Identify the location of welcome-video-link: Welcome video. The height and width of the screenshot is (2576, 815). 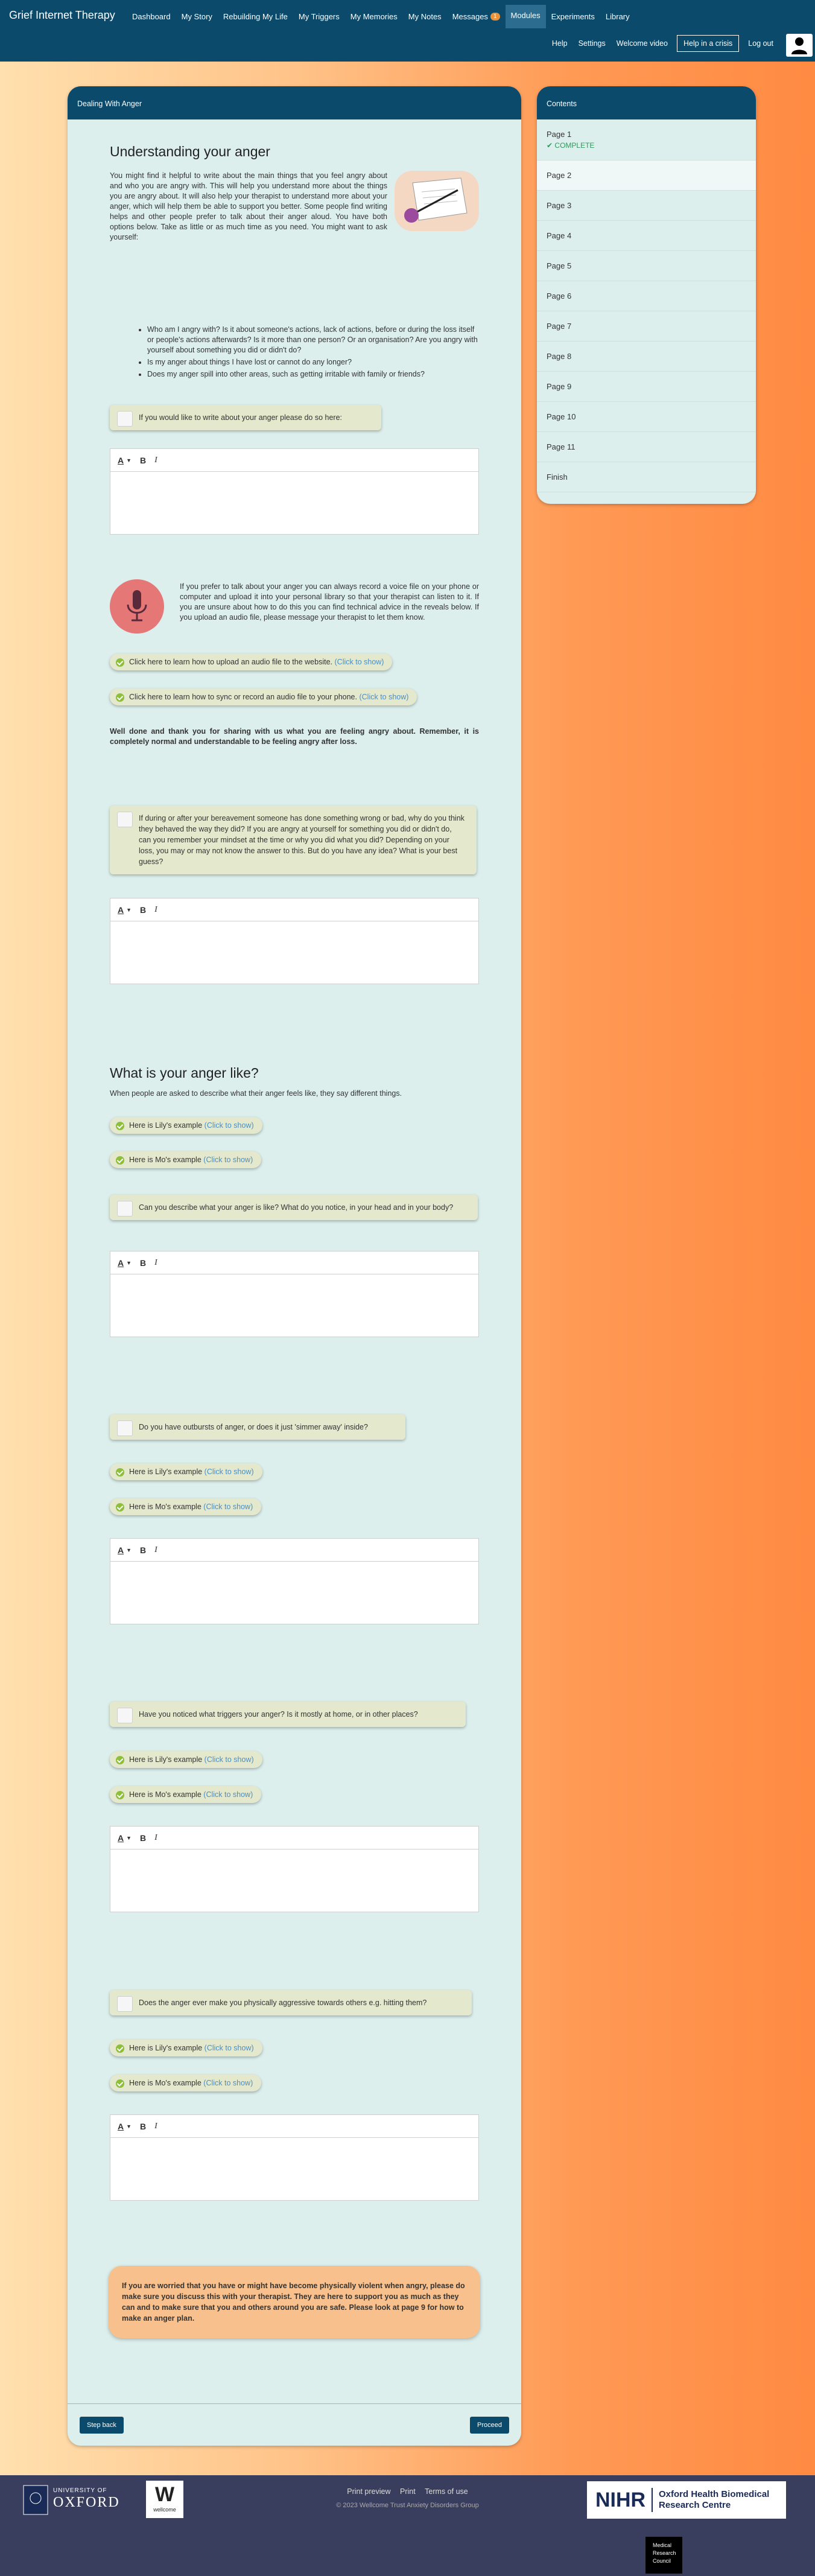
(642, 43).